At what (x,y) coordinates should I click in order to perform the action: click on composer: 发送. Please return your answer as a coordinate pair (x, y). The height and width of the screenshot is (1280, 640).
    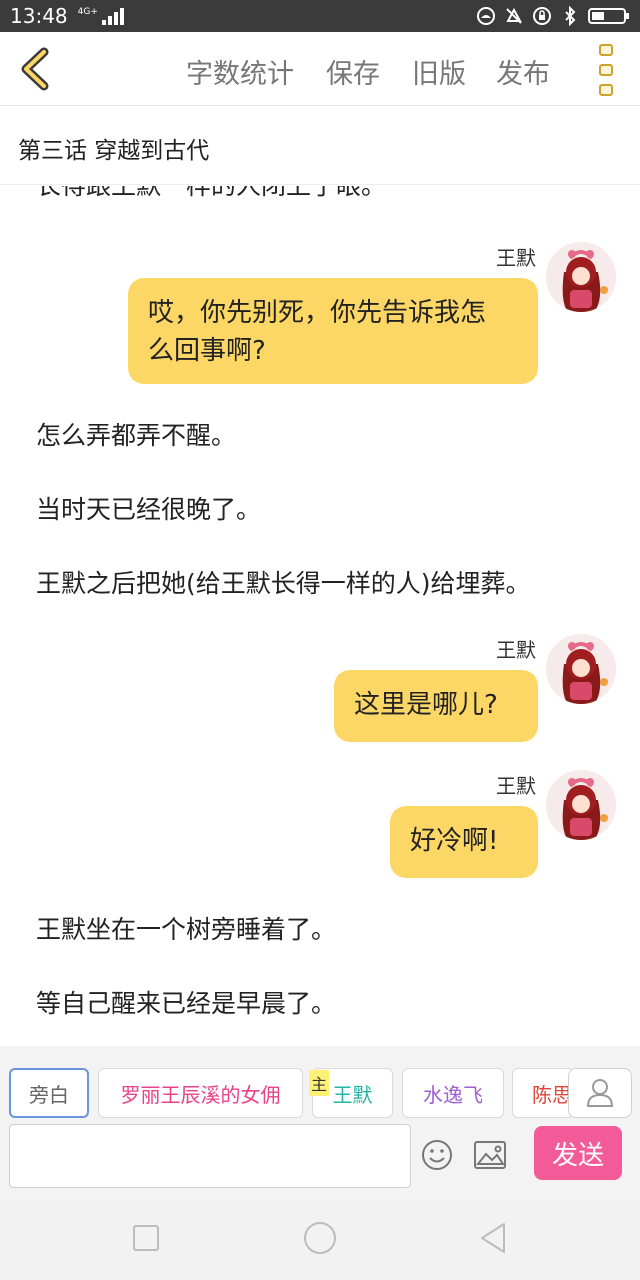
    Looking at the image, I should click on (320, 1159).